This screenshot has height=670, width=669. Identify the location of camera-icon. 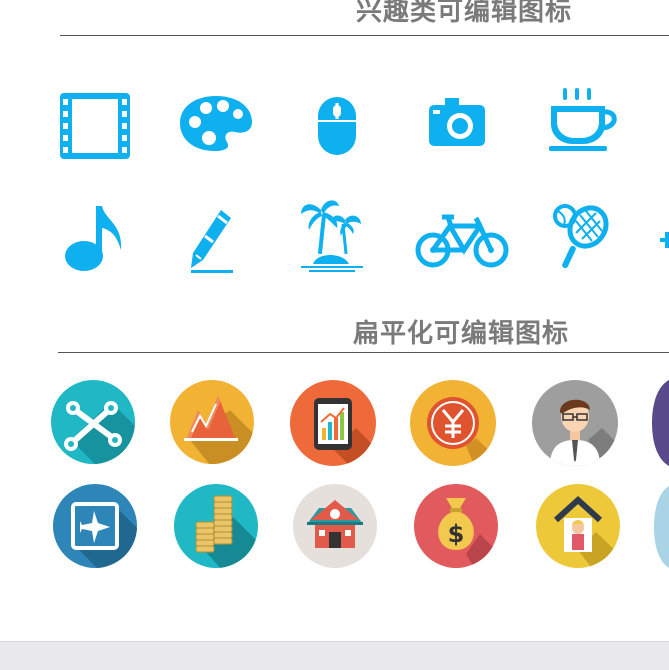
(457, 122).